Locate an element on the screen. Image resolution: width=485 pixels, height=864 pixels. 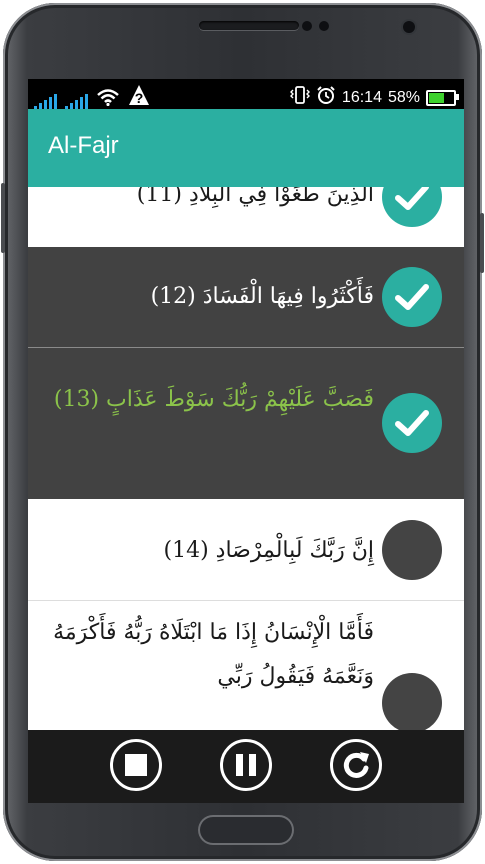
repeat-button is located at coordinates (356, 765).